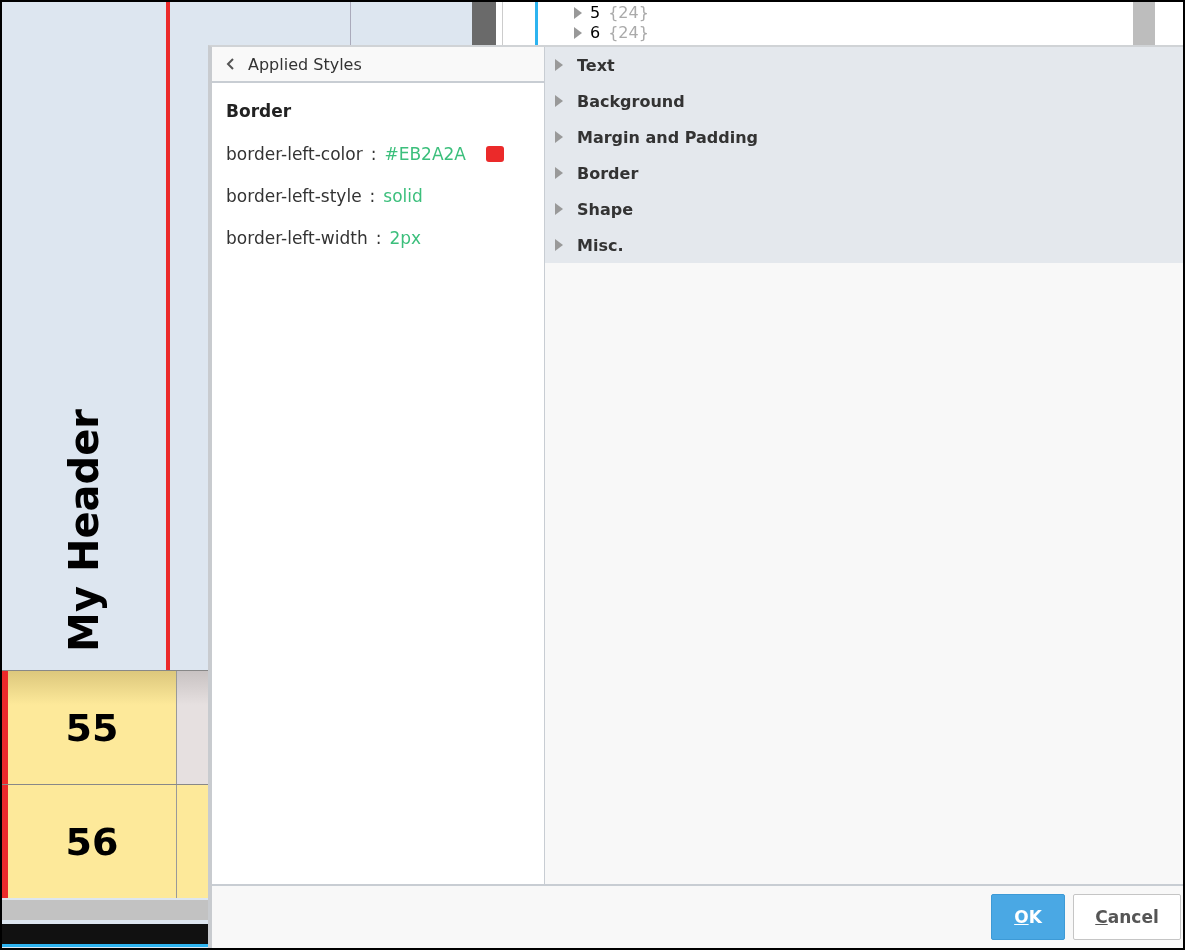 This screenshot has height=950, width=1185. Describe the element at coordinates (378, 65) in the screenshot. I see `back-button: Applied Styles` at that location.